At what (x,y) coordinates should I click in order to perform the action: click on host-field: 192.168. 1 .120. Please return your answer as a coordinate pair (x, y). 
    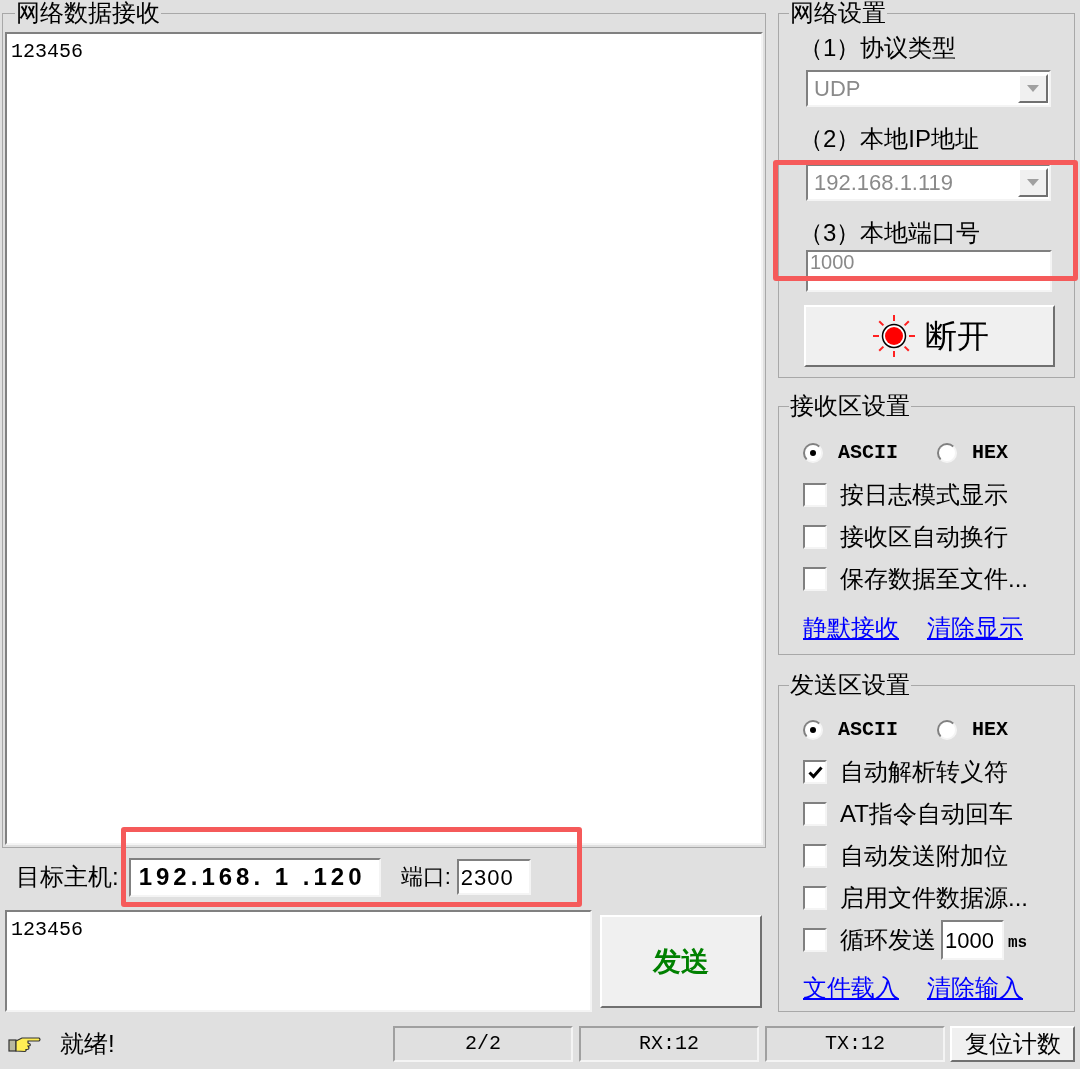
    Looking at the image, I should click on (254, 877).